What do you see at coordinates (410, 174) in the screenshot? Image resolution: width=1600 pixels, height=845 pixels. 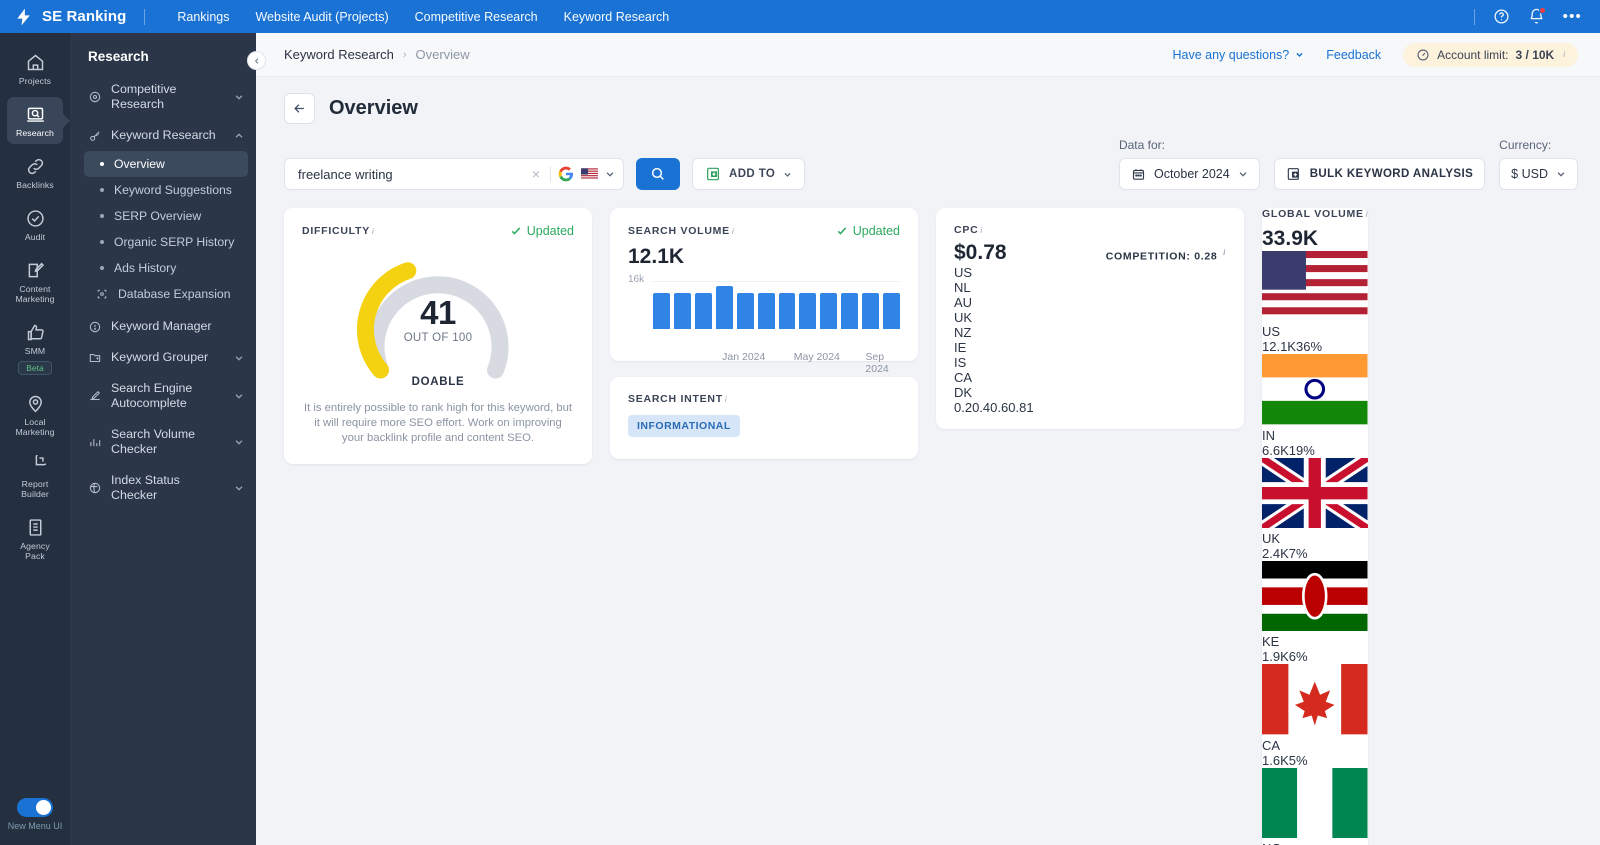 I see `search-input` at bounding box center [410, 174].